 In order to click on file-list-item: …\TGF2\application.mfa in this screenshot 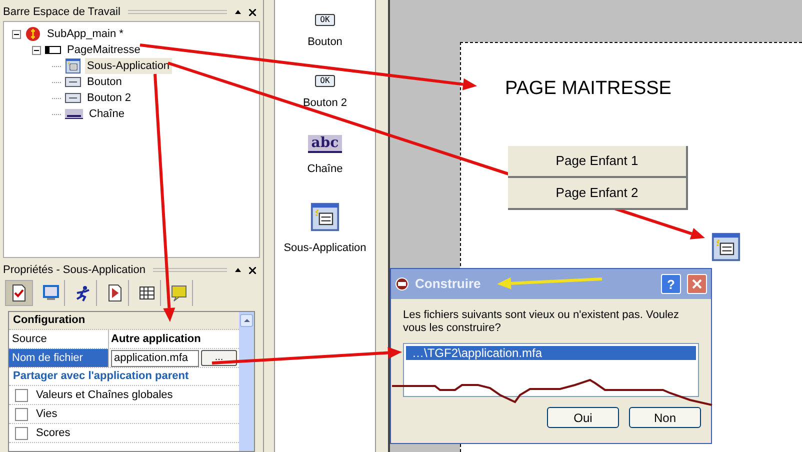, I will do `click(551, 353)`.